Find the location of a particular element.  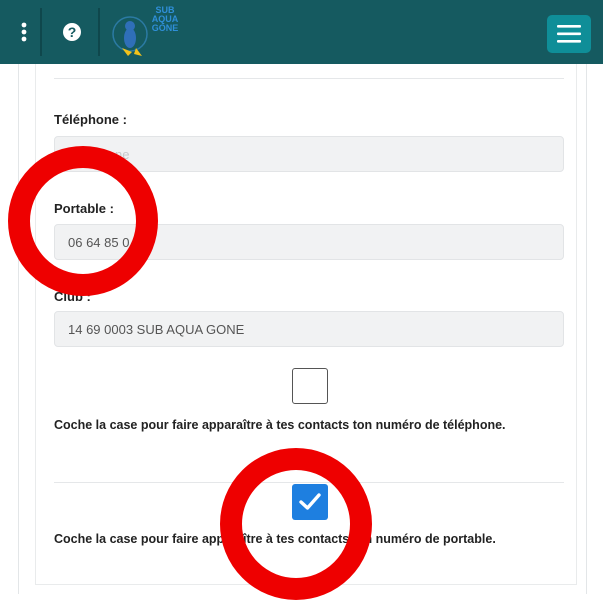

kebab-menu-icon is located at coordinates (24, 32).